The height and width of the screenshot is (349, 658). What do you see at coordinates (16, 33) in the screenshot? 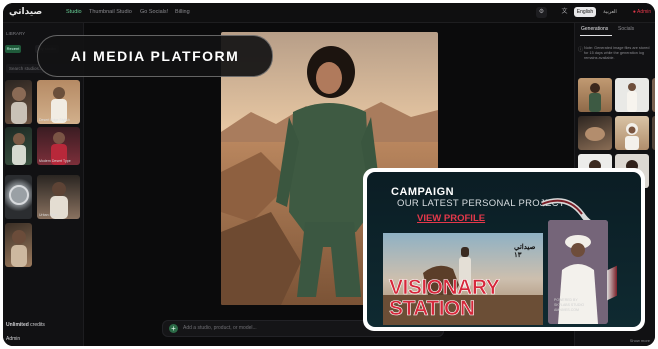
I see `library-heading: LIBRARY` at bounding box center [16, 33].